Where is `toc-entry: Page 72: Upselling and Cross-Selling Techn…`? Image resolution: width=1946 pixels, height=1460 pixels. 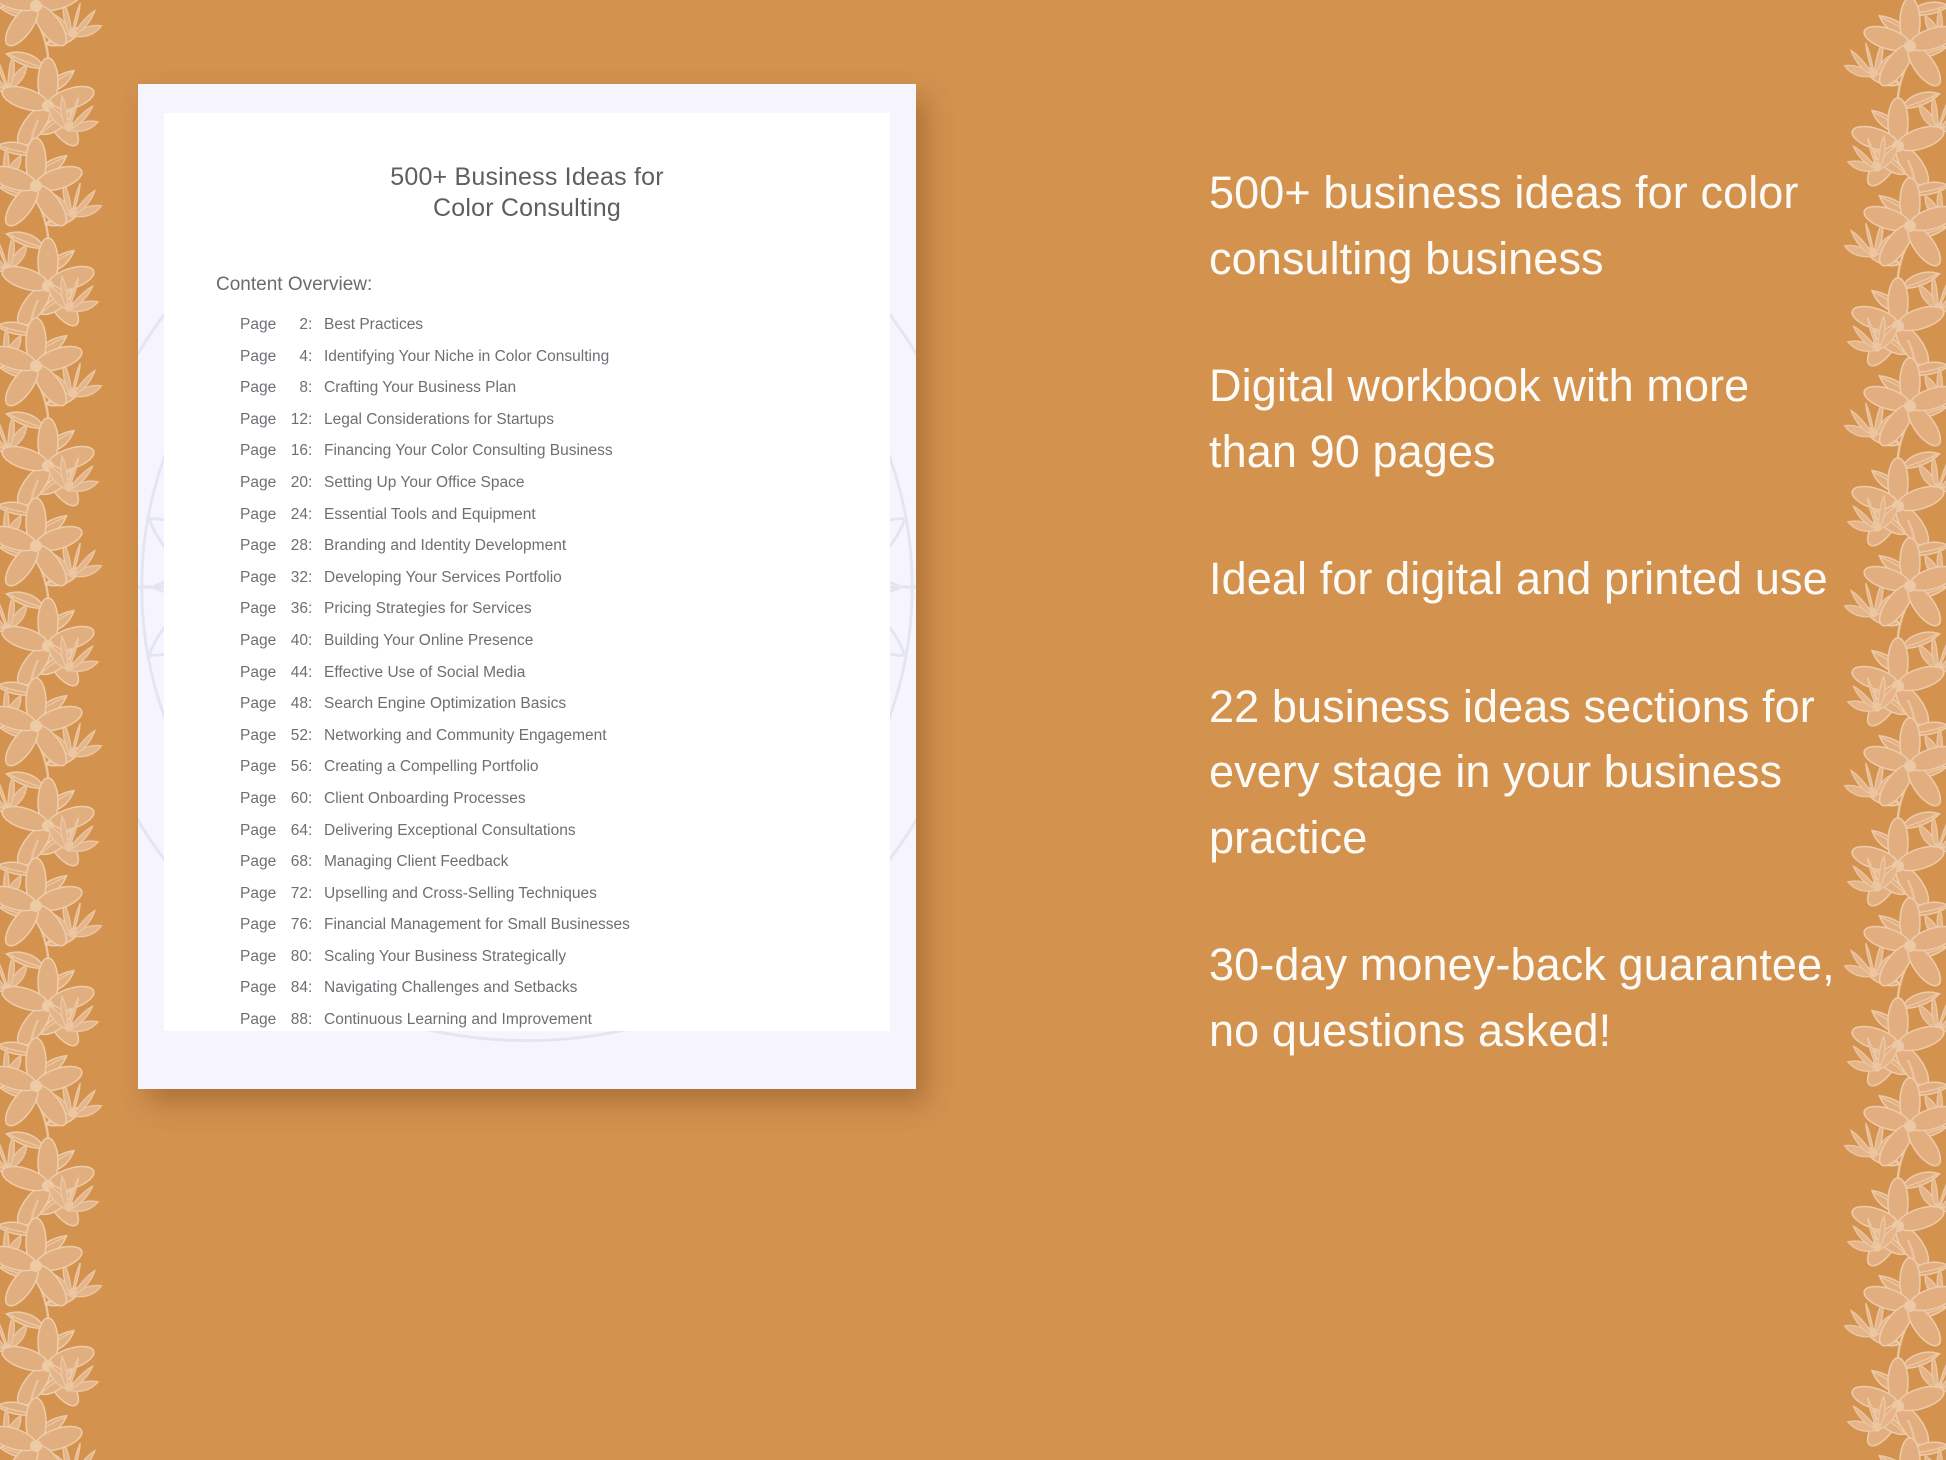
toc-entry: Page 72: Upselling and Cross-Selling Techn… is located at coordinates (527, 901).